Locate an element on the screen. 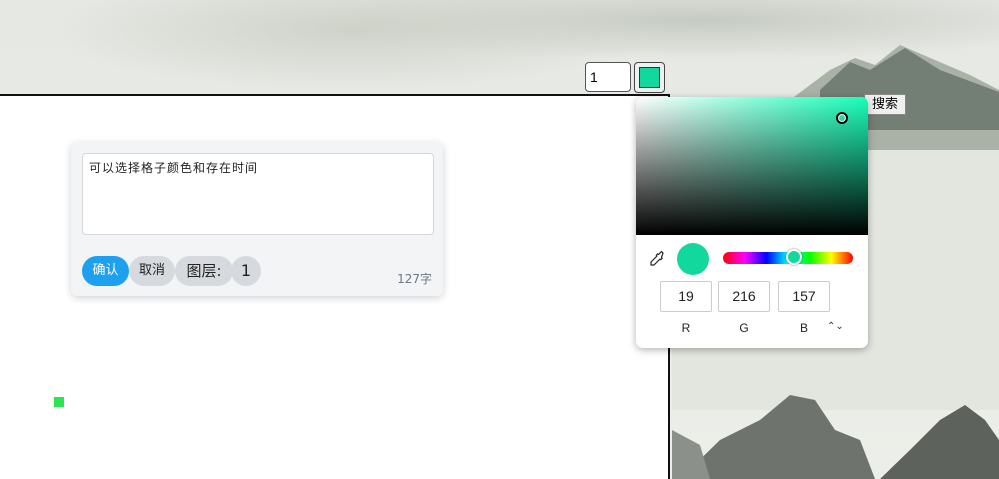  eyedropper-icon is located at coordinates (657, 259).